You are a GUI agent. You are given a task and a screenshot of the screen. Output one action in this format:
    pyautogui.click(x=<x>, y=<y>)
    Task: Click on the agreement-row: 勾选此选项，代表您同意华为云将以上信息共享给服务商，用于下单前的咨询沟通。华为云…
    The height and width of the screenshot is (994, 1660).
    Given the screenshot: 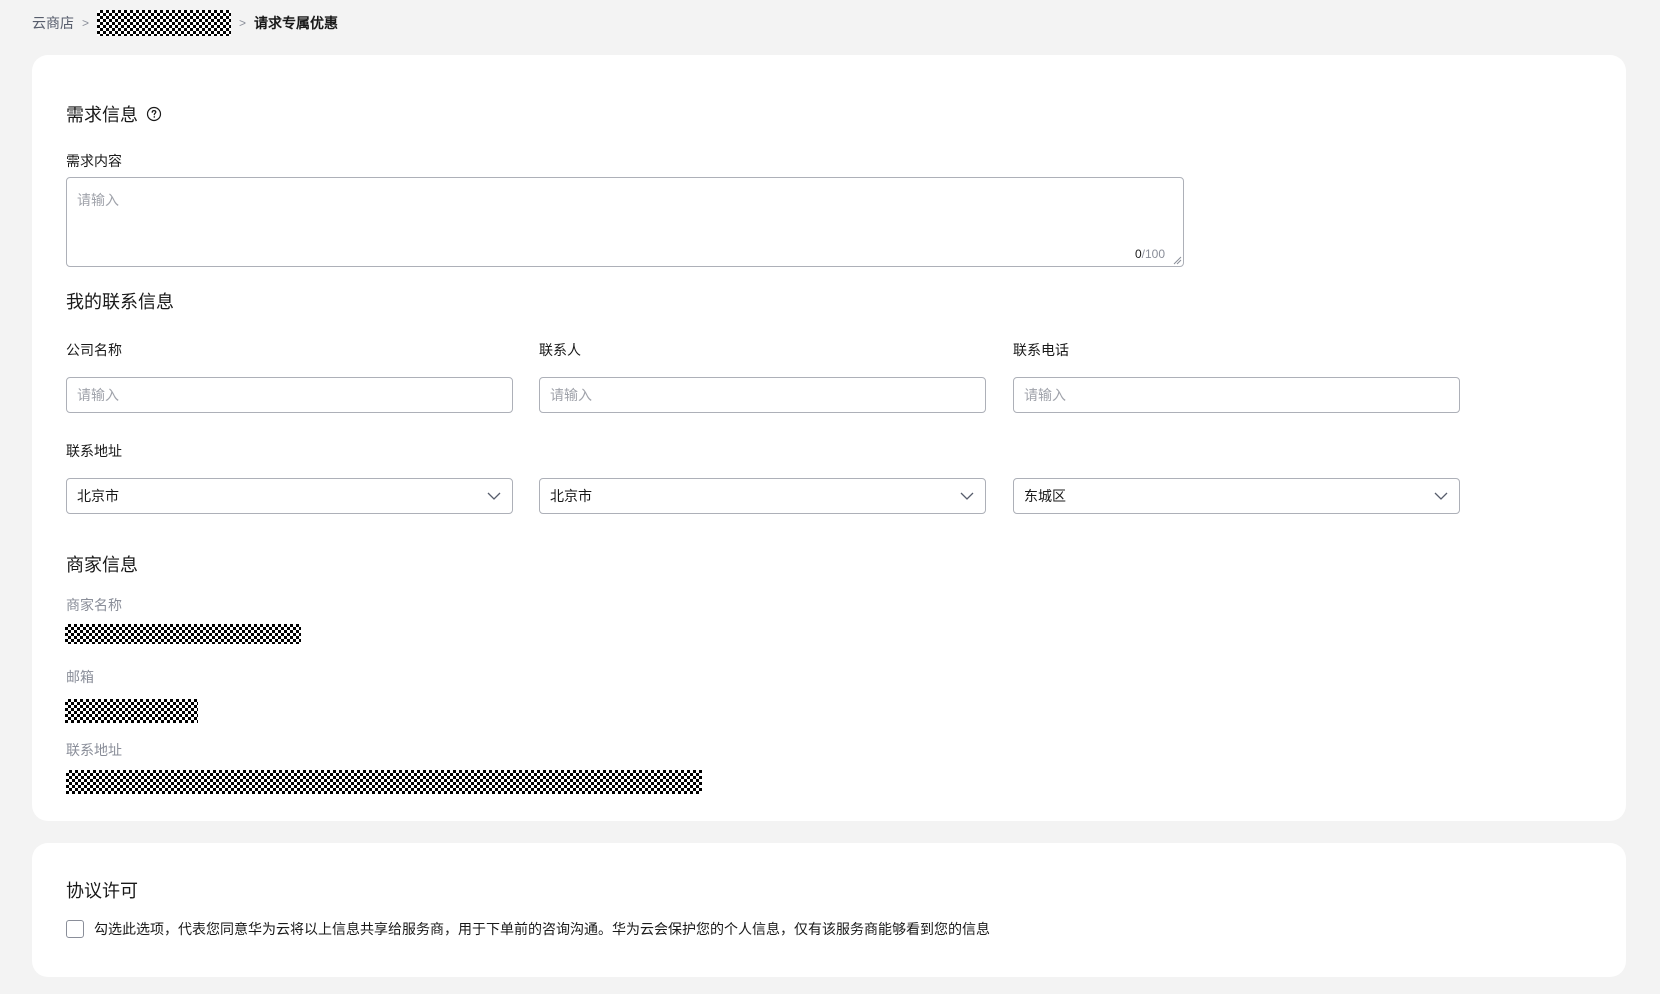 What is the action you would take?
    pyautogui.click(x=528, y=929)
    